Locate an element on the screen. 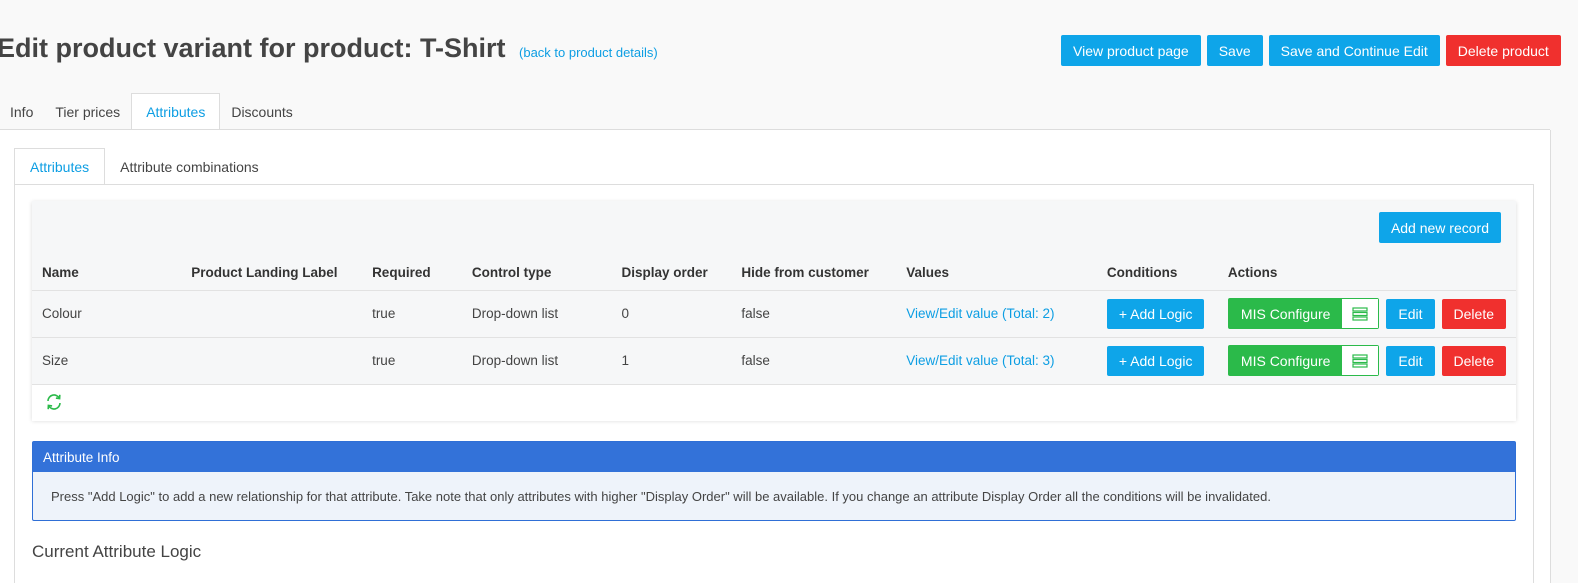 This screenshot has width=1578, height=583. subtab-attributes: Attributes is located at coordinates (60, 166).